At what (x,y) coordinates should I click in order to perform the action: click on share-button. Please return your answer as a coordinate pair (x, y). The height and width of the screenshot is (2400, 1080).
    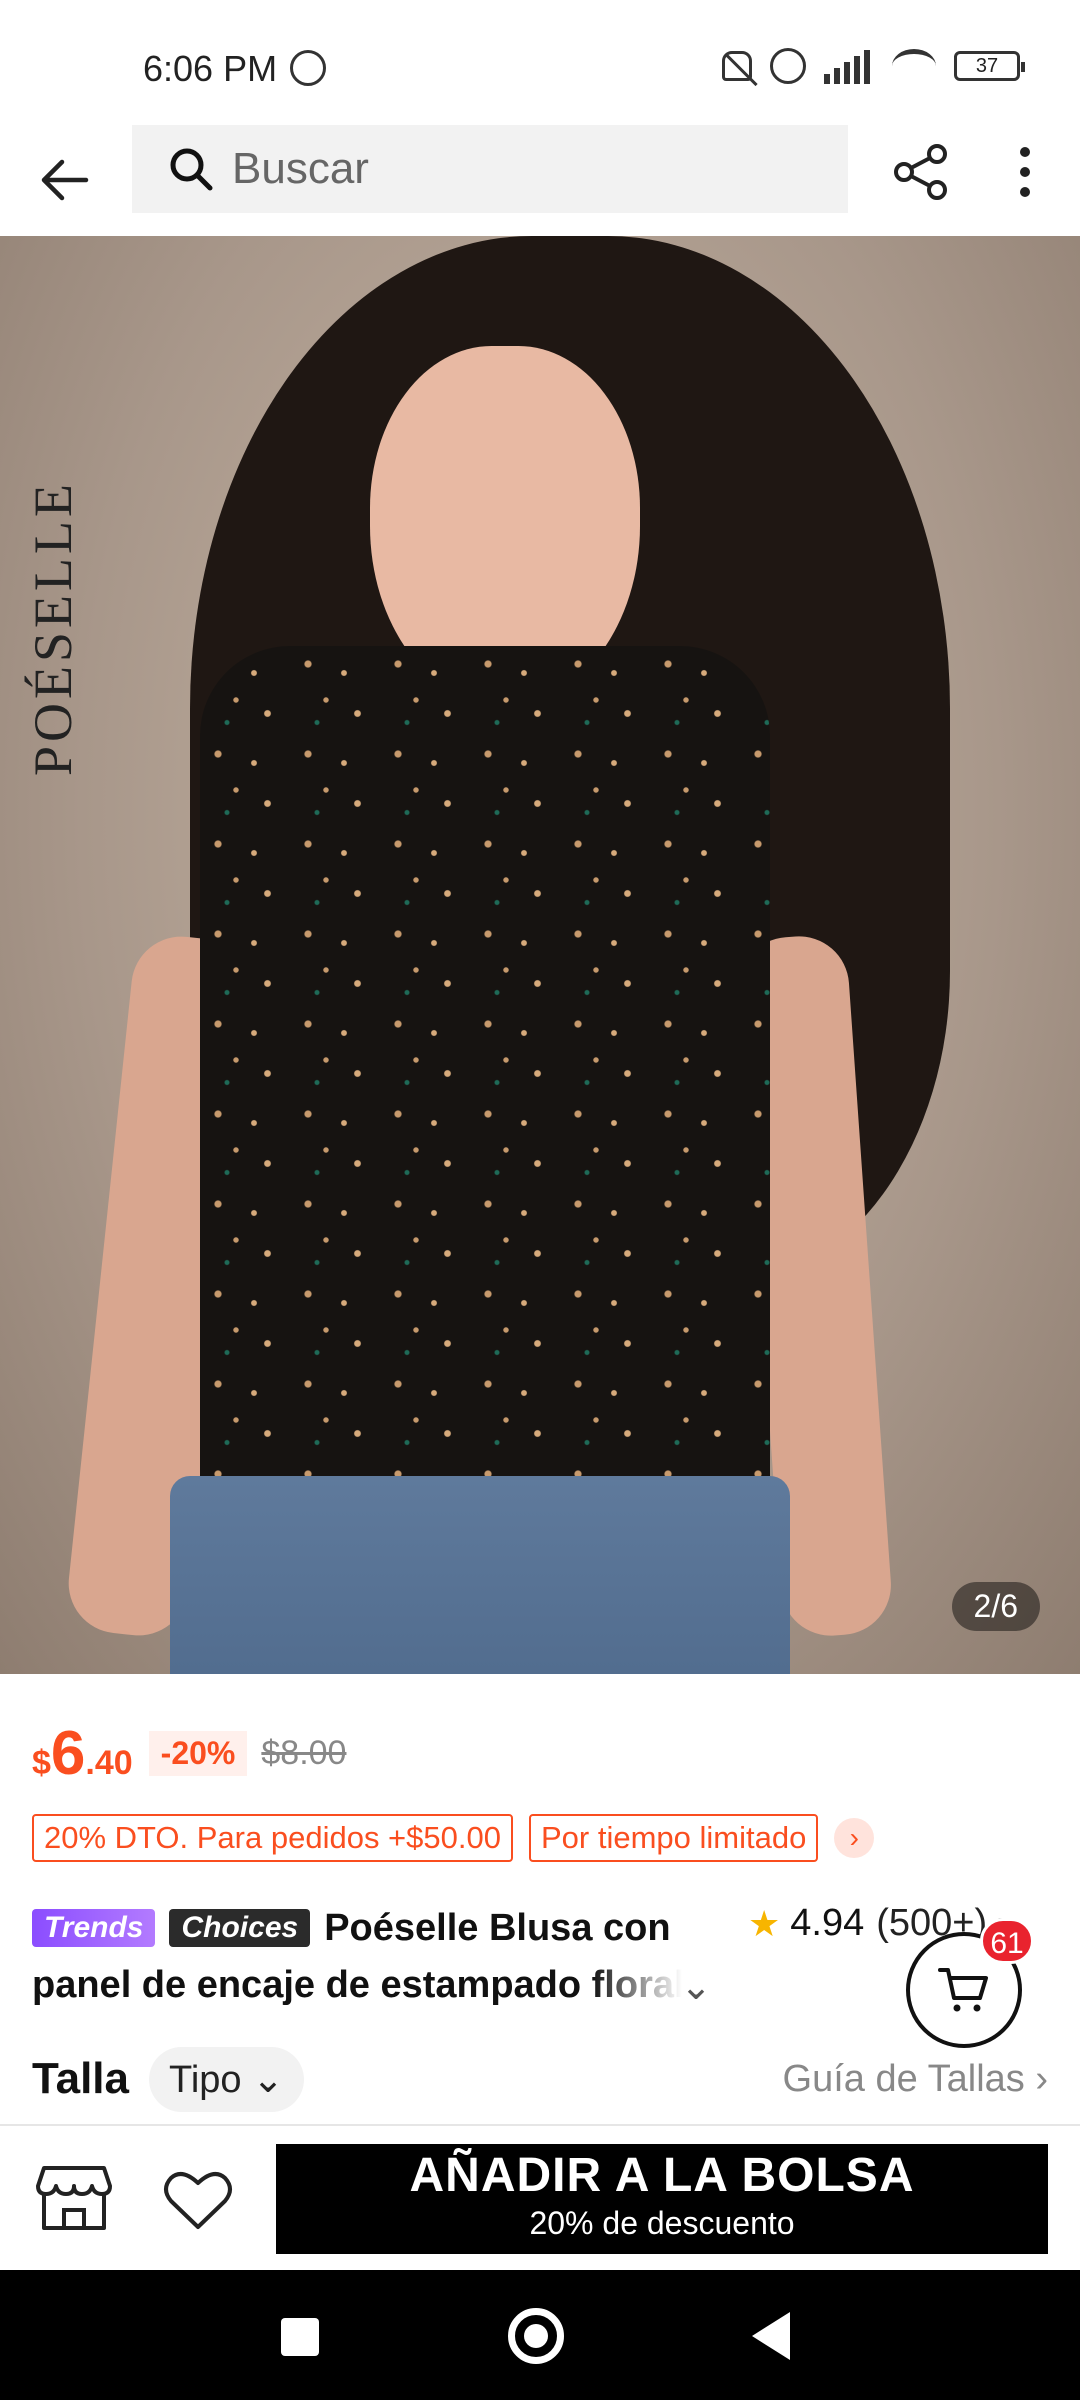
    Looking at the image, I should click on (921, 172).